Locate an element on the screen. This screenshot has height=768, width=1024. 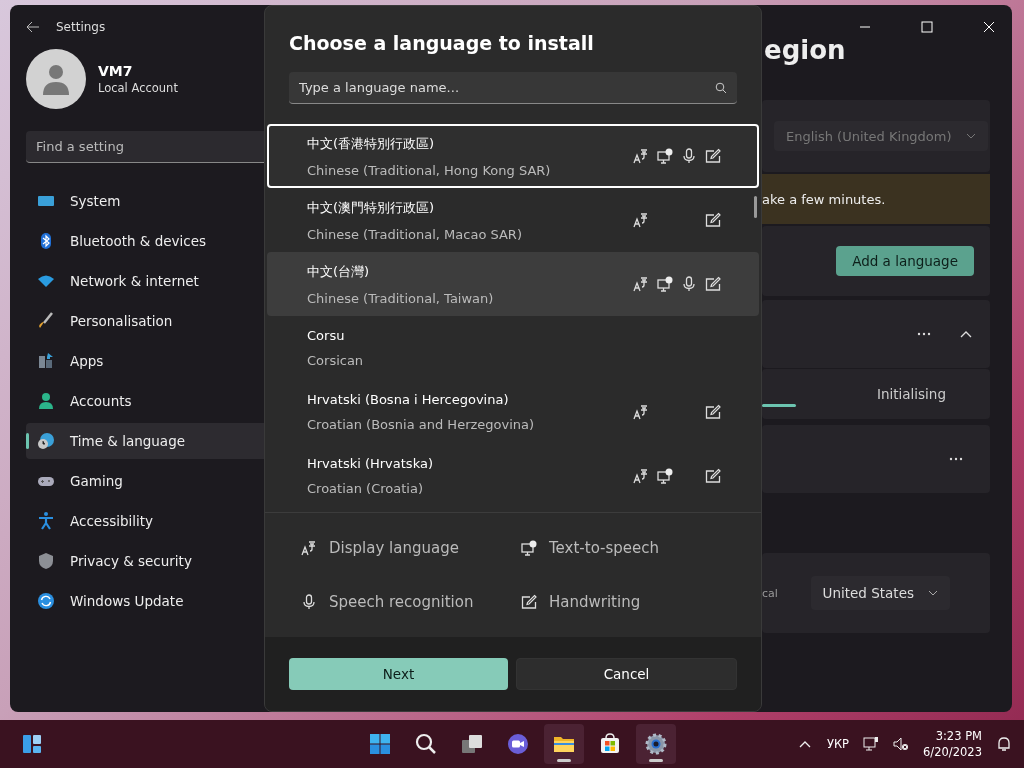
cancel-button: Cancel is located at coordinates (626, 674).